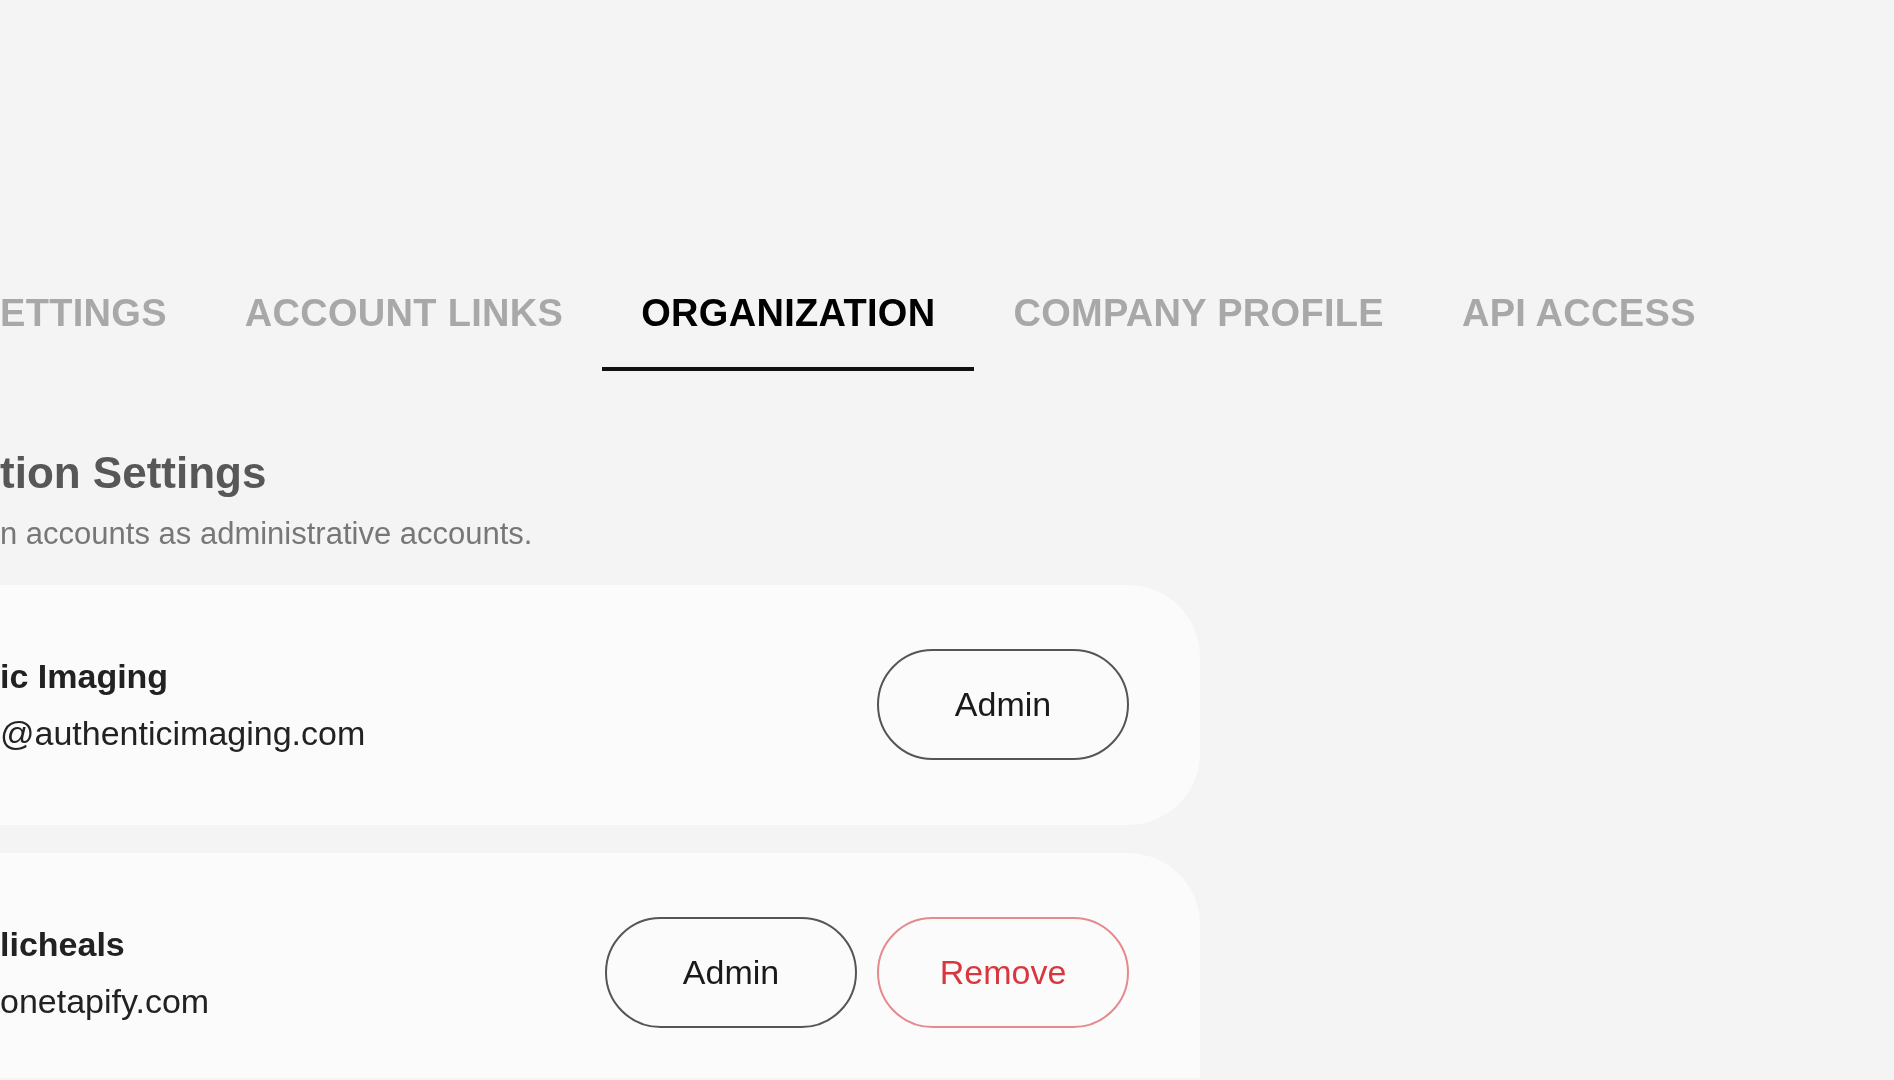  I want to click on section-description: n accounts as administrative accounts., so click(267, 534).